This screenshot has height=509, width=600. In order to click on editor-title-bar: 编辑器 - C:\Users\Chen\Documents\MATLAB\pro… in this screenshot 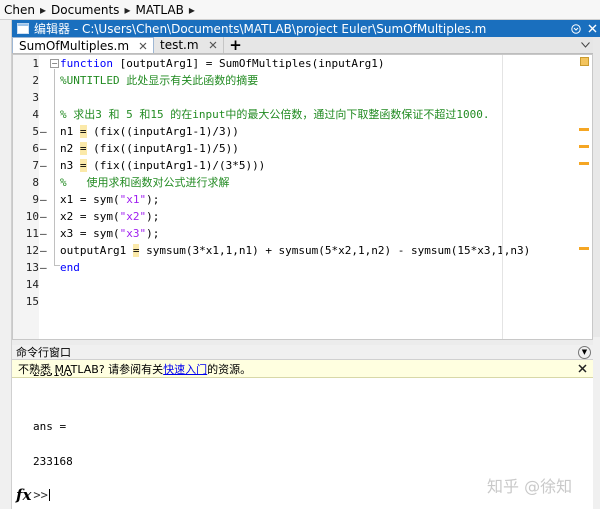, I will do `click(306, 28)`.